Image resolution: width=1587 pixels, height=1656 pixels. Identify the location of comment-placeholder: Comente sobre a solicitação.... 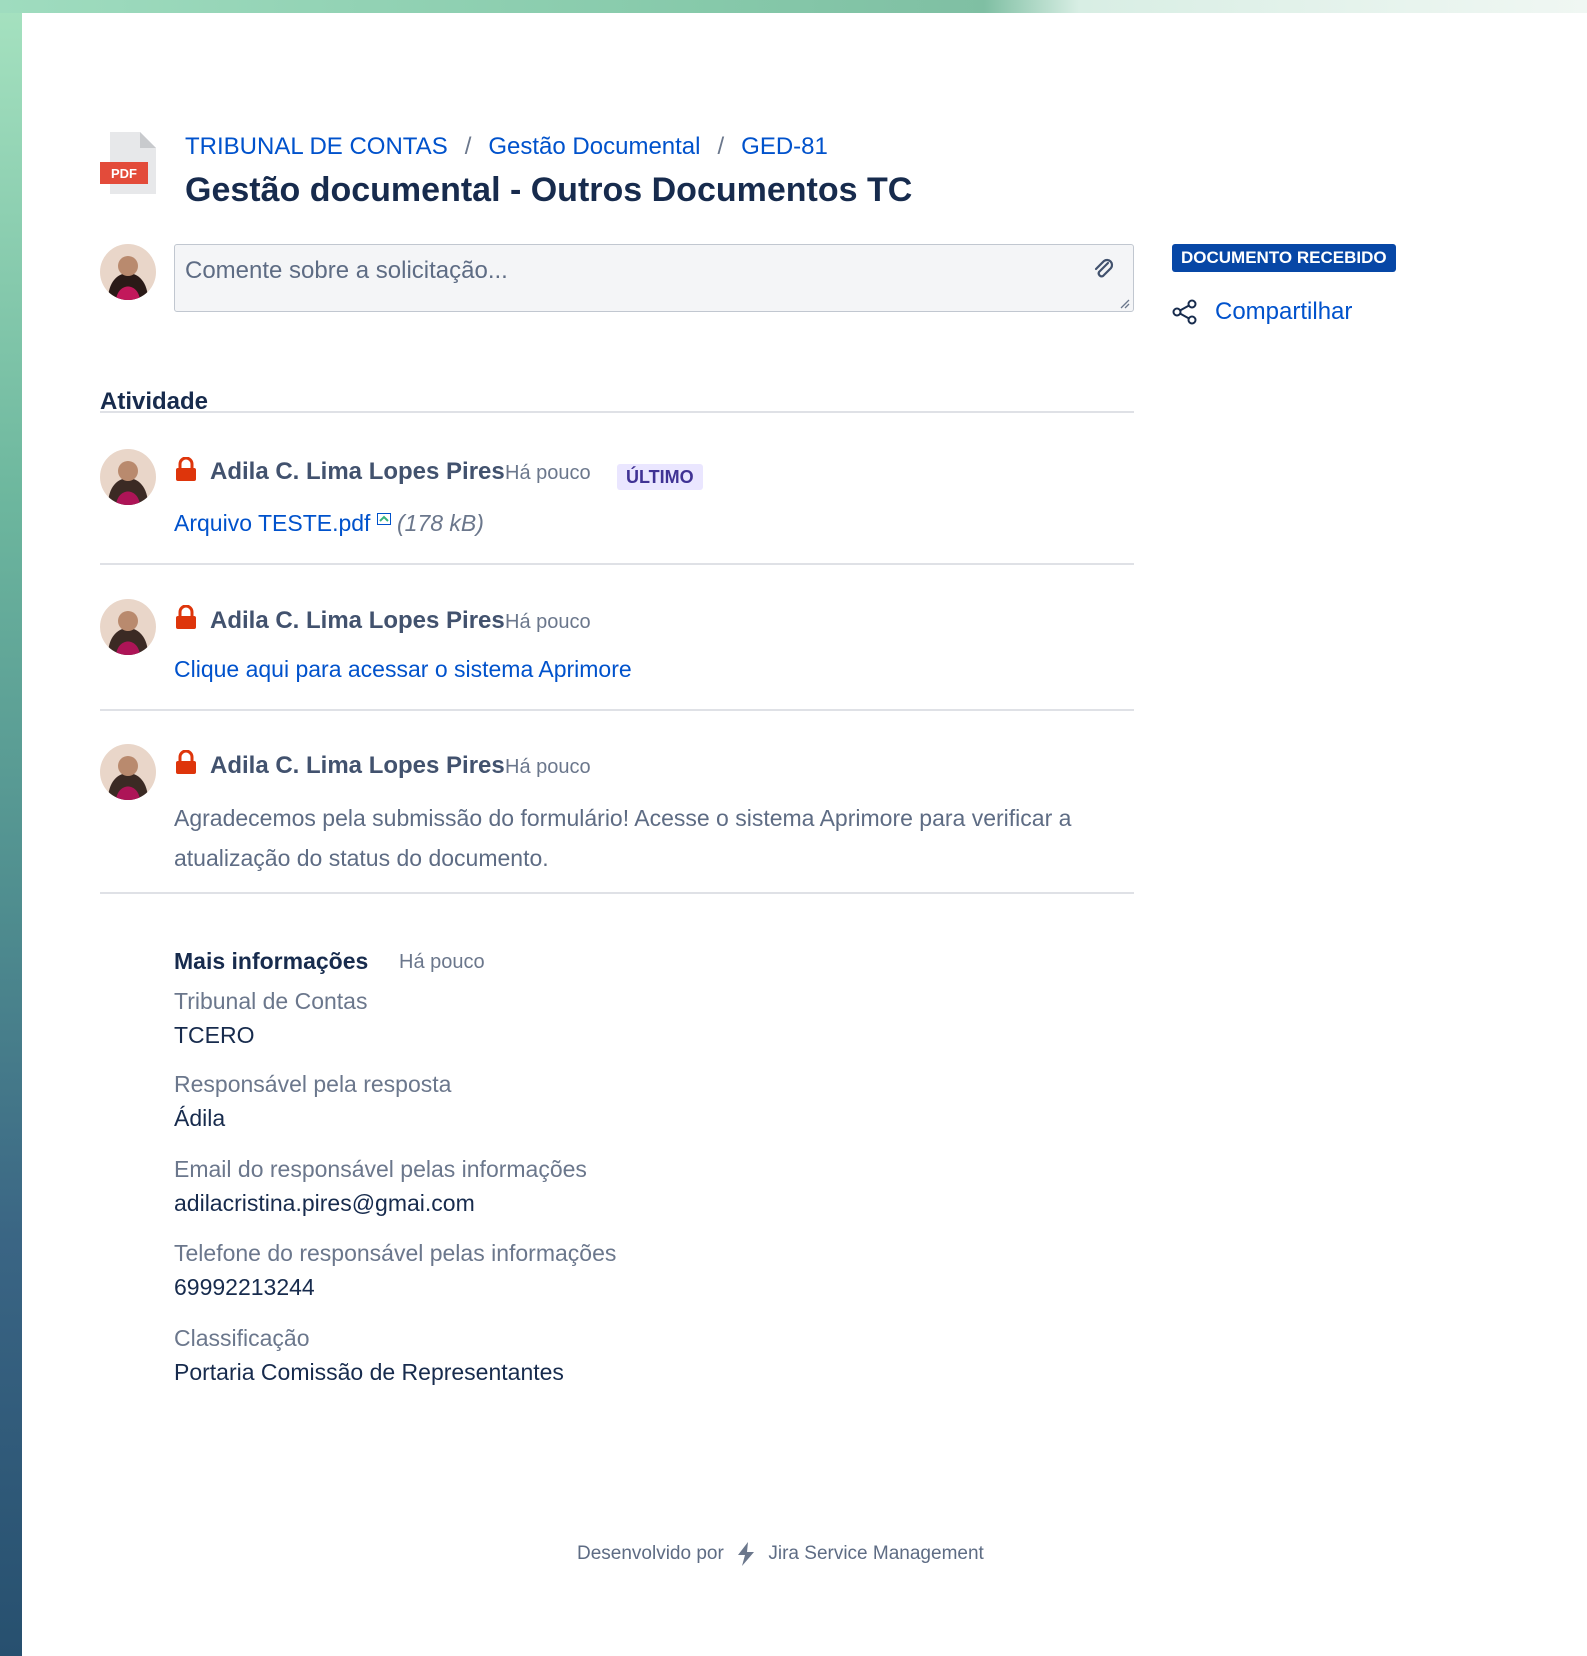
(346, 270).